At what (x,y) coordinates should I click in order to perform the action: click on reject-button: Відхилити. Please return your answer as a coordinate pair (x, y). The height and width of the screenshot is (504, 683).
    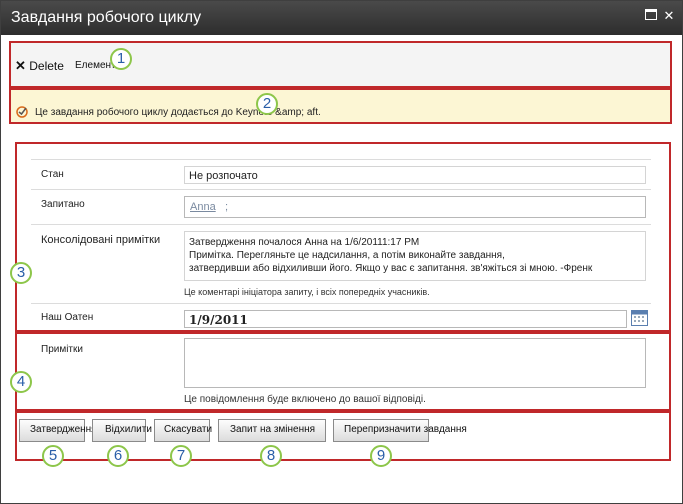
    Looking at the image, I should click on (122, 430).